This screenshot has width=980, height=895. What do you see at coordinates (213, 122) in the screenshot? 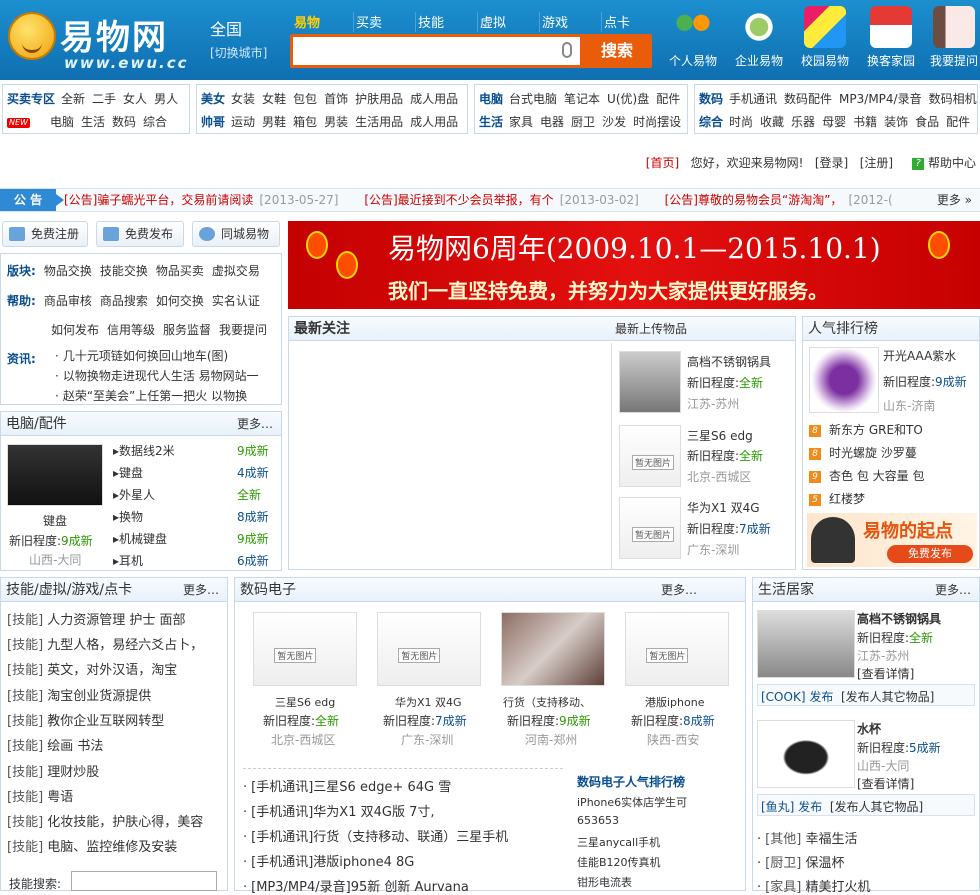
I see `category-label: 帅哥` at bounding box center [213, 122].